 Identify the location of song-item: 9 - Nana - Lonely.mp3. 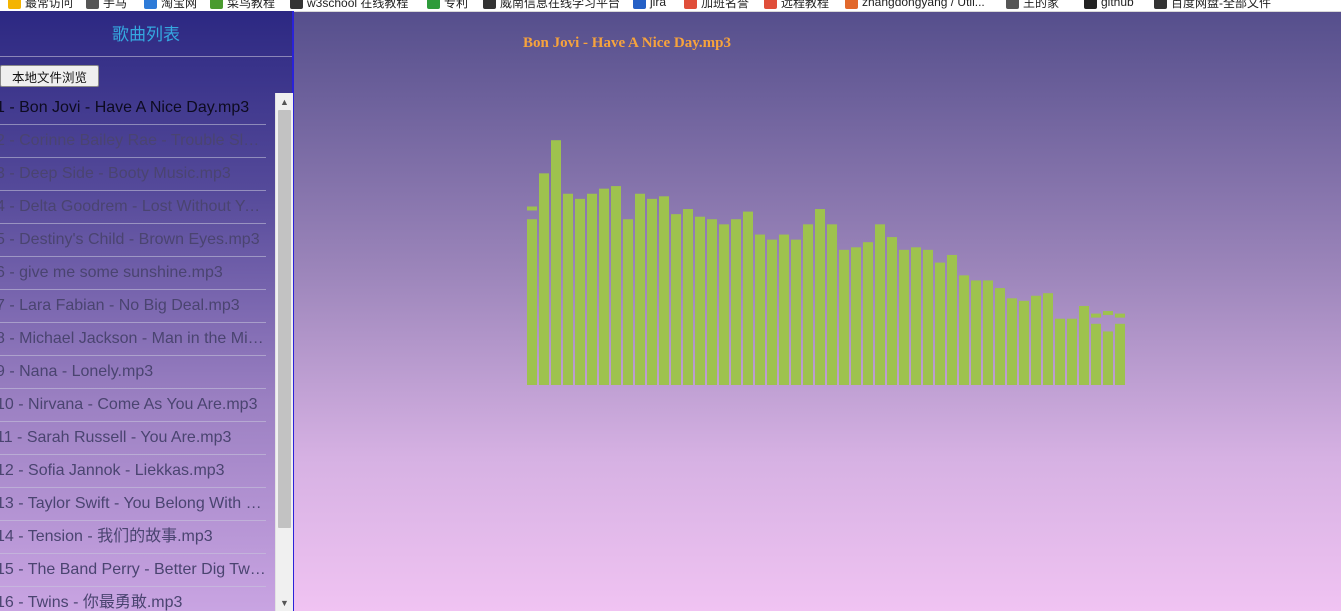
(133, 373).